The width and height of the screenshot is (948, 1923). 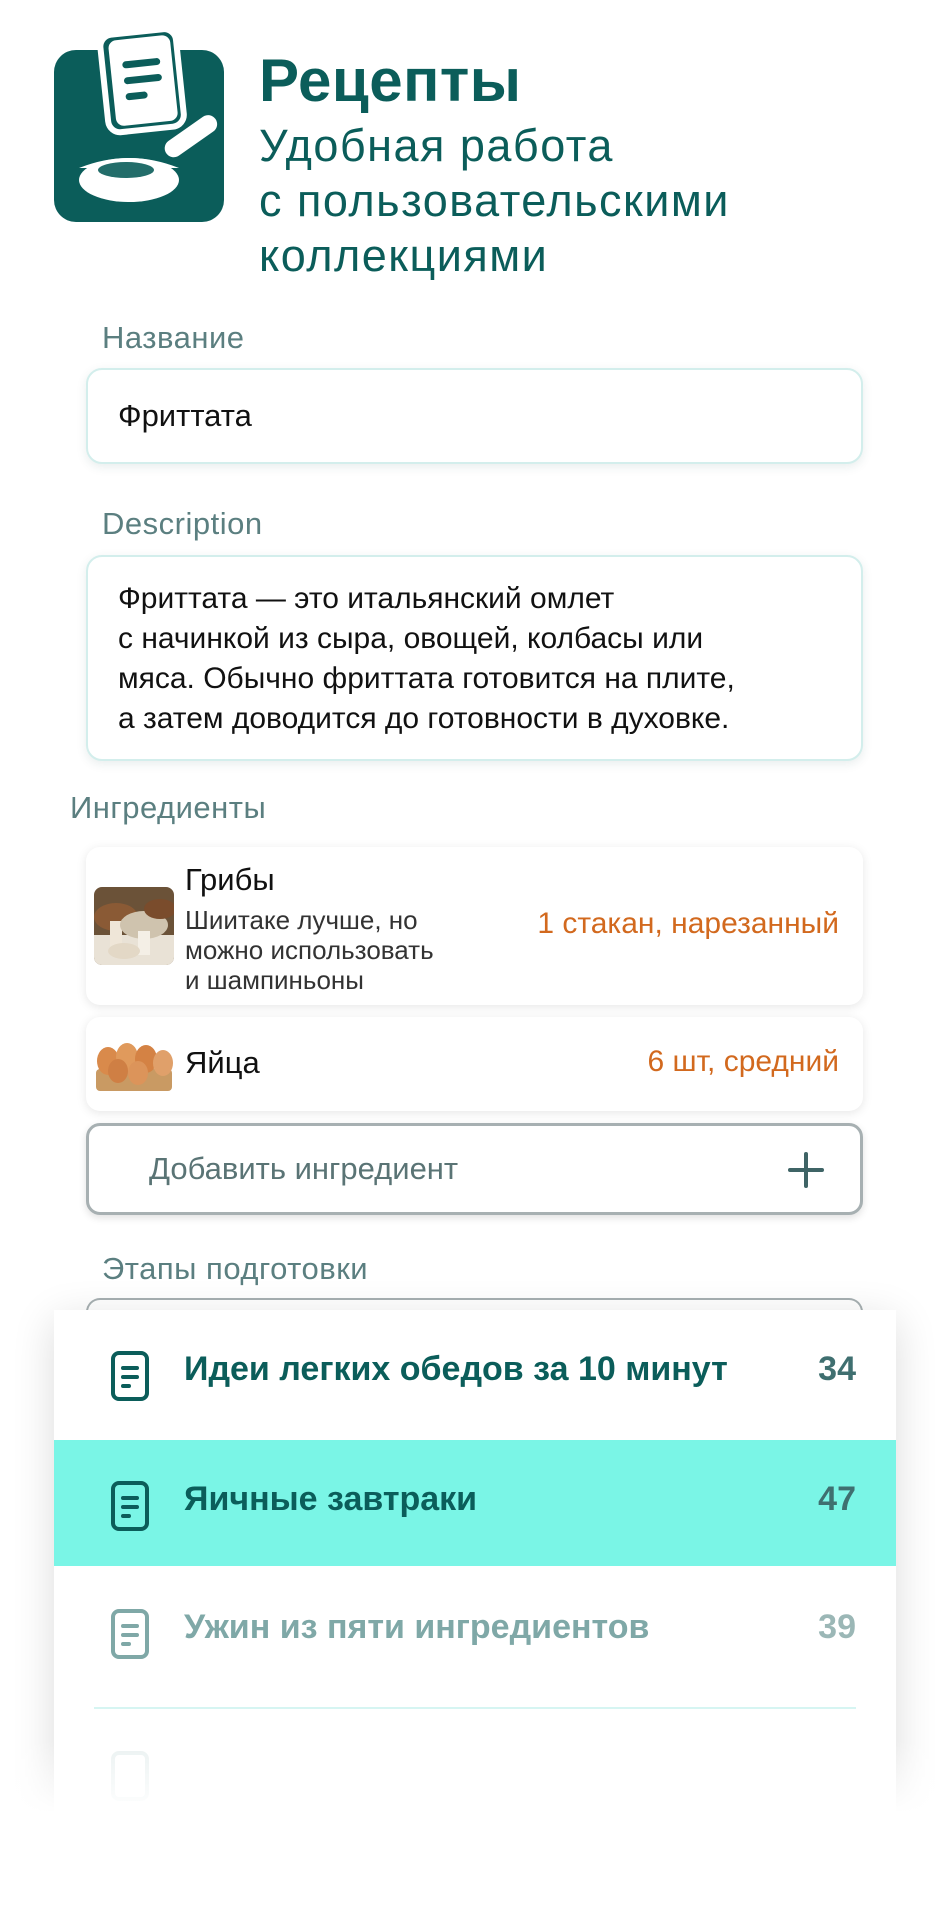 What do you see at coordinates (301, 920) in the screenshot?
I see `ingredient-note-line: Шиитаке лучше, но` at bounding box center [301, 920].